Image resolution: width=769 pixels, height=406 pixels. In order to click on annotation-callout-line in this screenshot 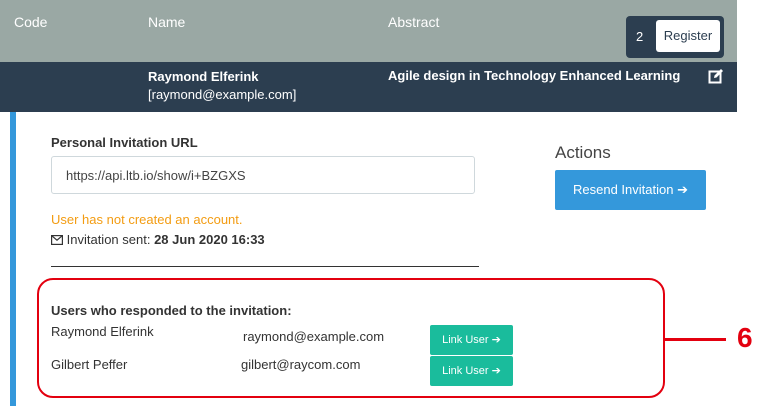, I will do `click(695, 339)`.